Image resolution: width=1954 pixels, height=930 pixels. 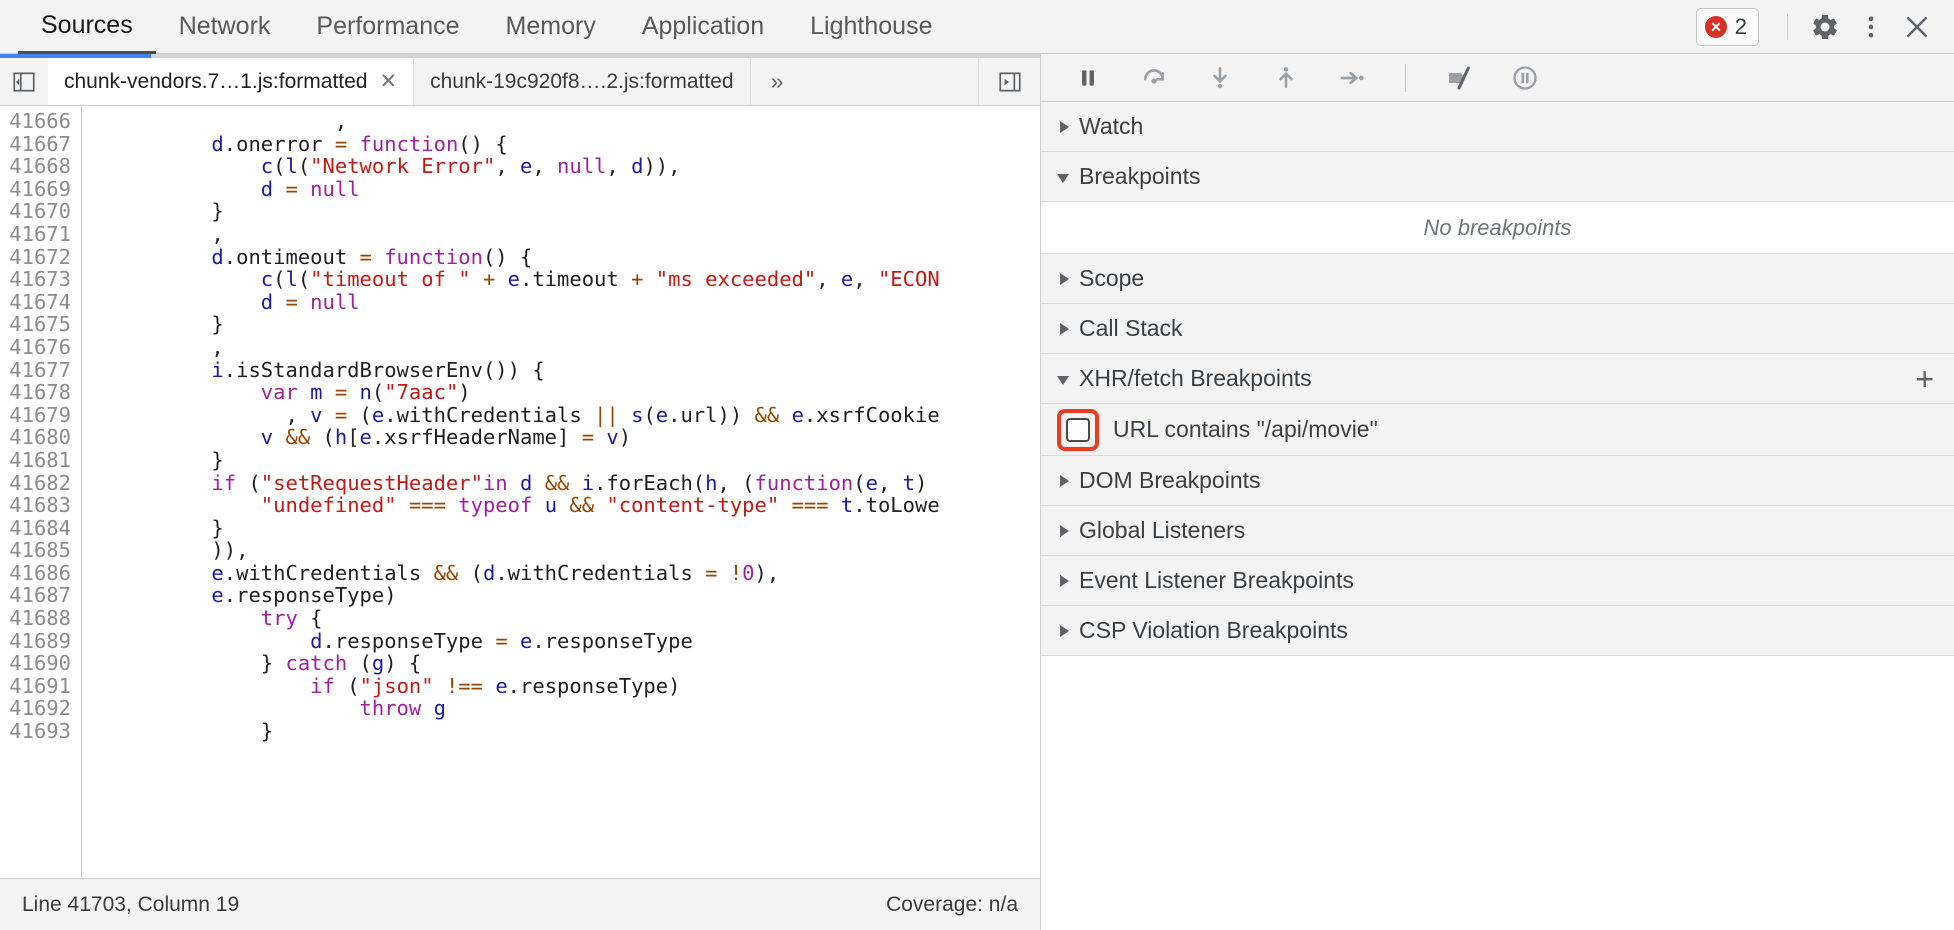 What do you see at coordinates (316, 663) in the screenshot?
I see `code-token: catch` at bounding box center [316, 663].